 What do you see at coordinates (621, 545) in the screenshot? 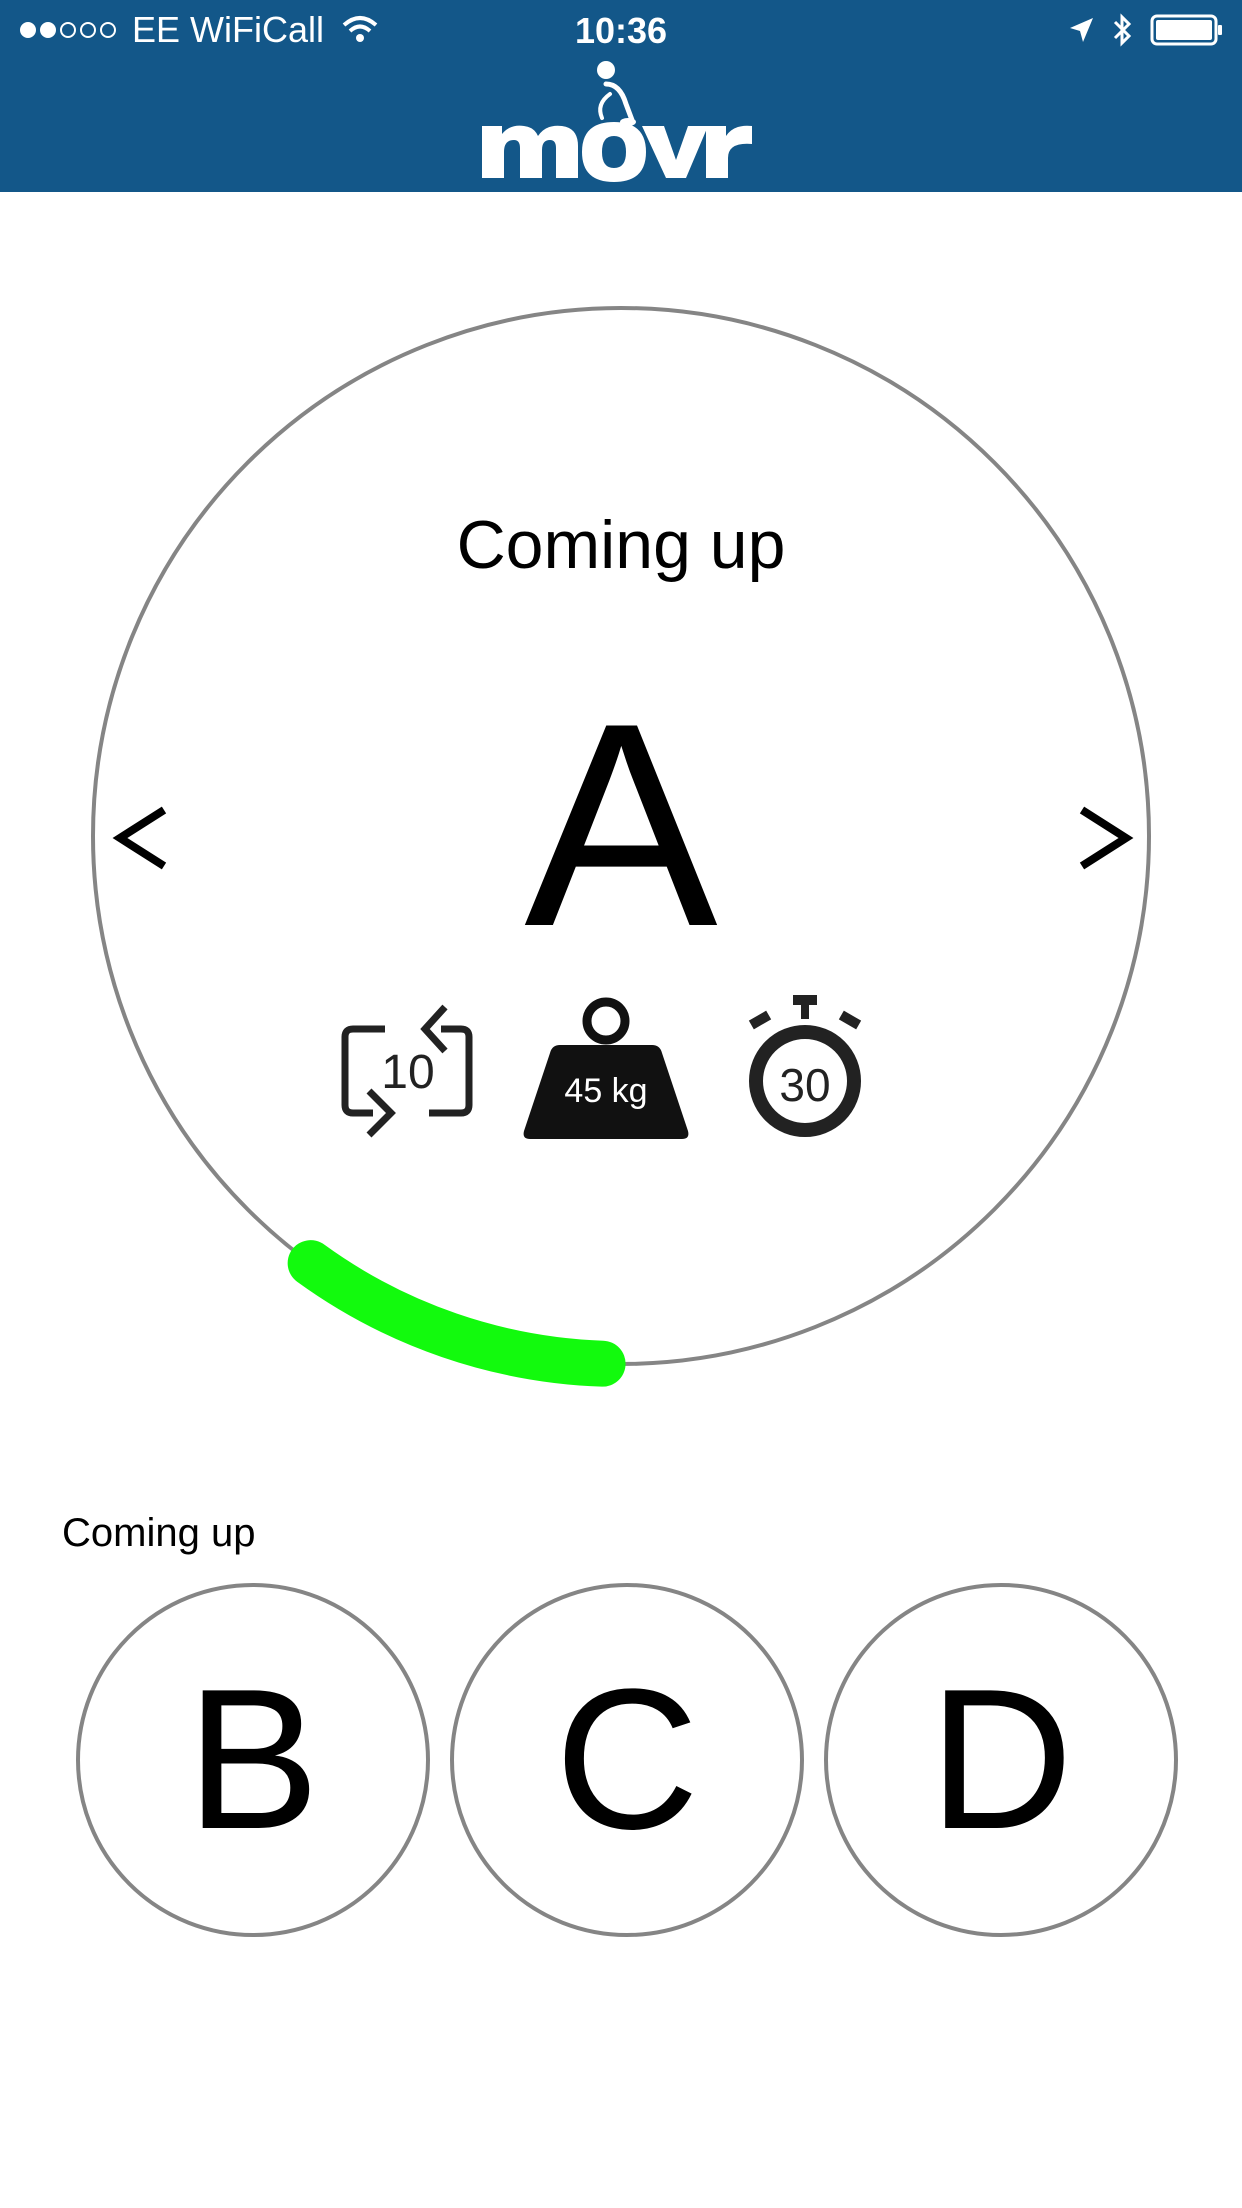
I see `current-title: Coming up` at bounding box center [621, 545].